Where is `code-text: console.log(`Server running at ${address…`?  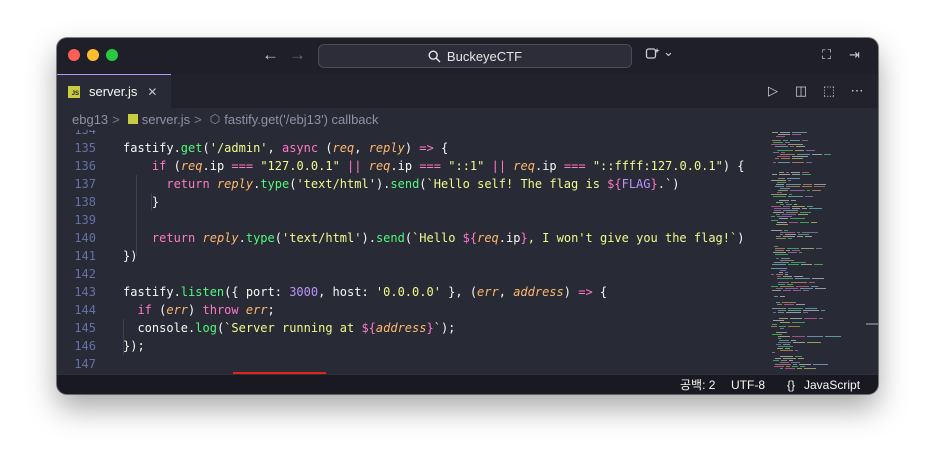
code-text: console.log(`Server running at ${address… is located at coordinates (289, 328).